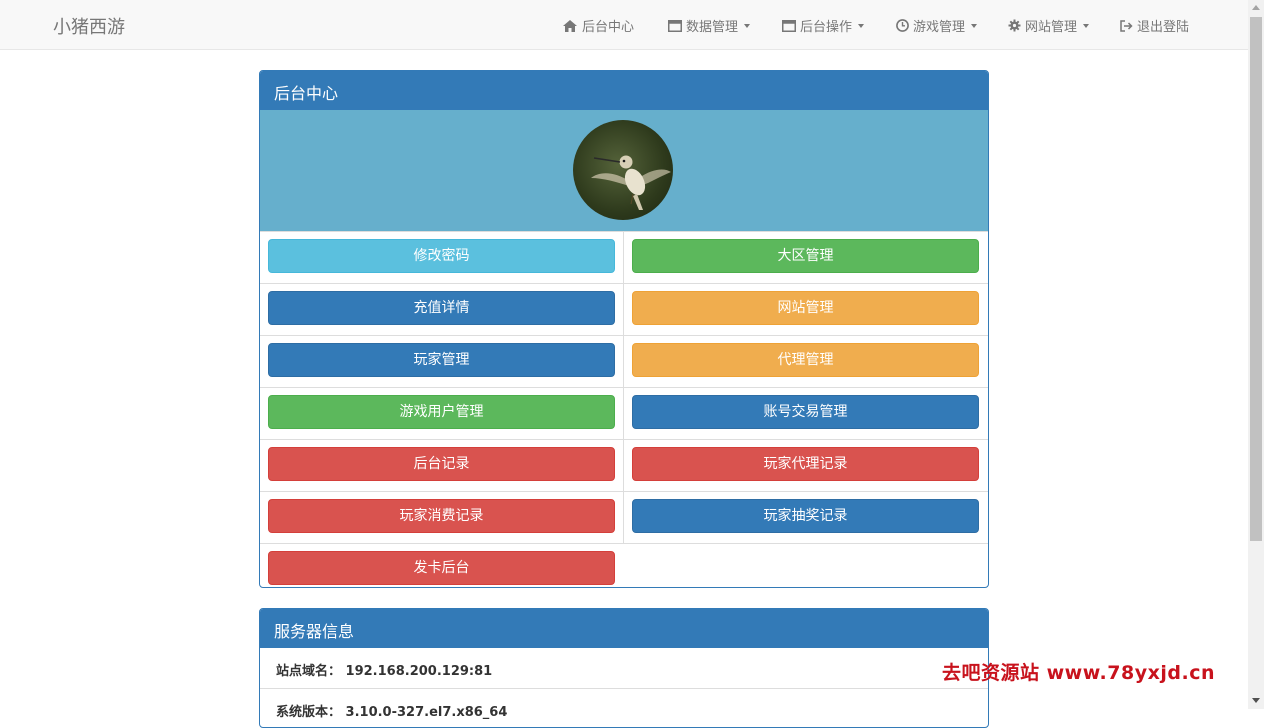  What do you see at coordinates (805, 464) in the screenshot?
I see `player-agent-log-button: 玩家代理记录` at bounding box center [805, 464].